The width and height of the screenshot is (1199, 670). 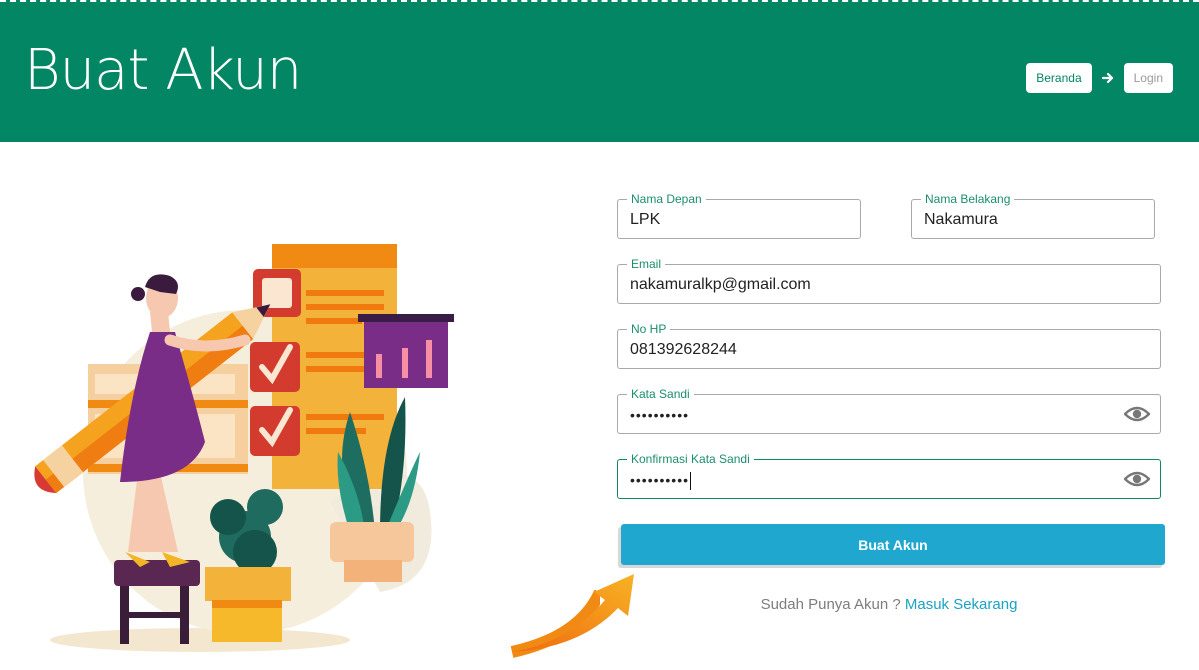 I want to click on login-prompt: Sudah Punya Akun ? Masuk Sekarang, so click(x=889, y=604).